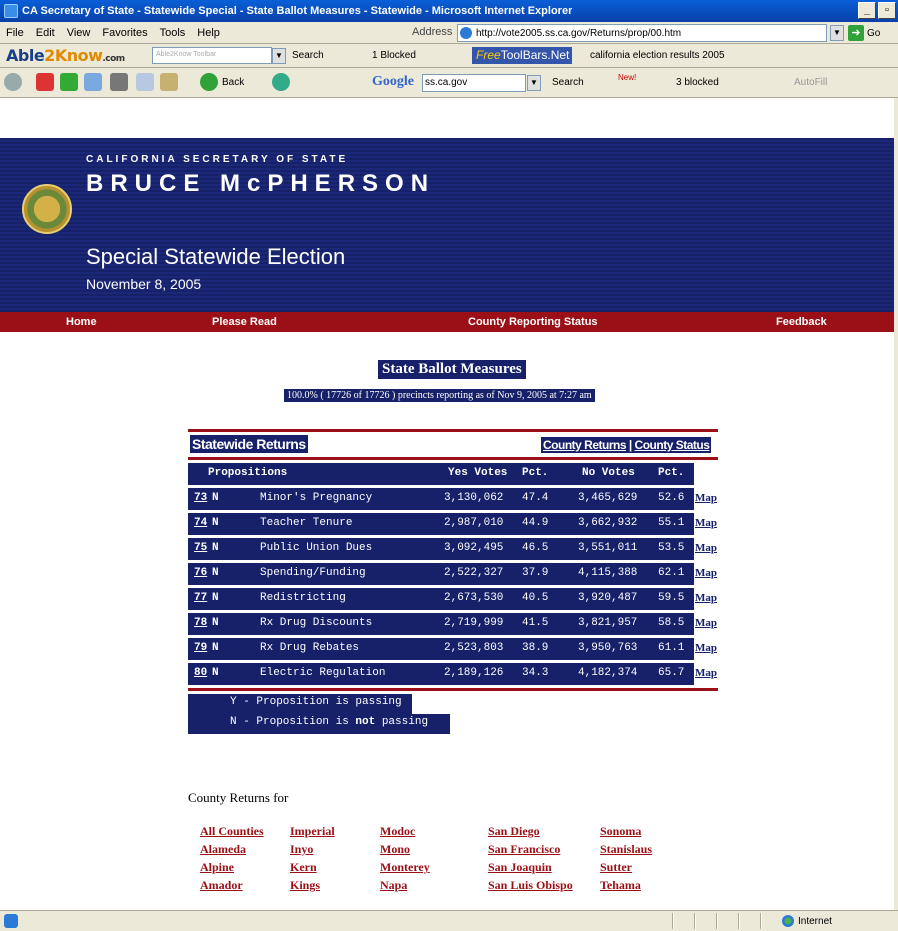  What do you see at coordinates (533, 322) in the screenshot?
I see `nav-county-reporting-status: County Reporting Status` at bounding box center [533, 322].